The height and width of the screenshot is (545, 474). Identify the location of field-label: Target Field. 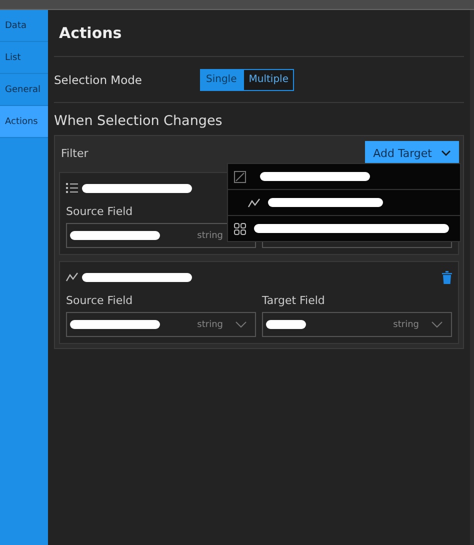
(294, 301).